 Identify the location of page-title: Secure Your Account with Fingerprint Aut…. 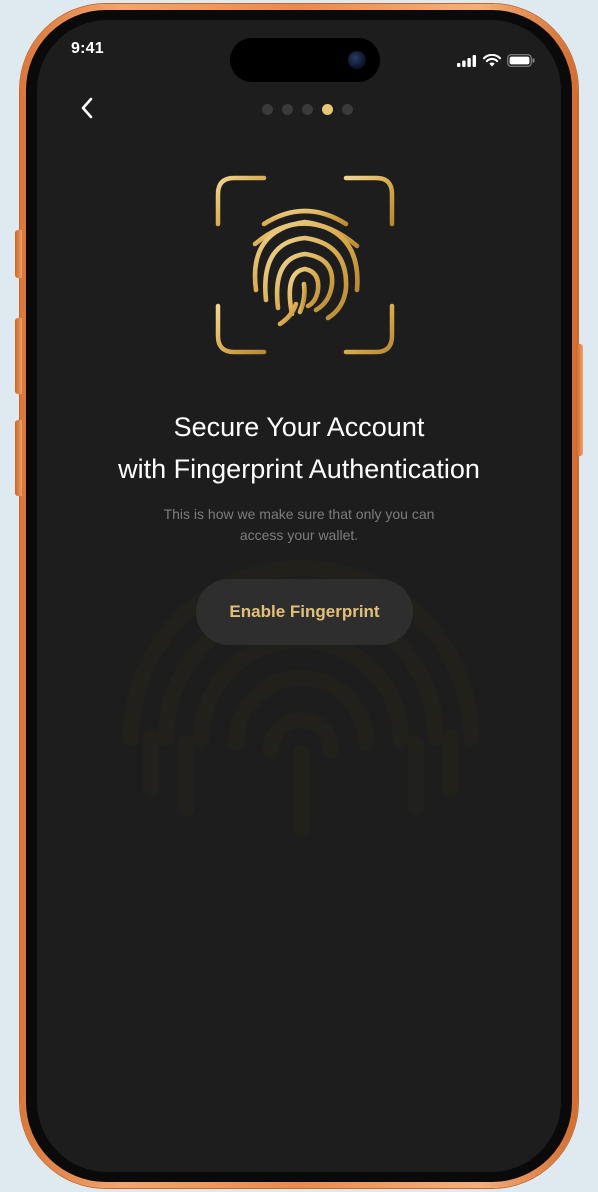
(299, 448).